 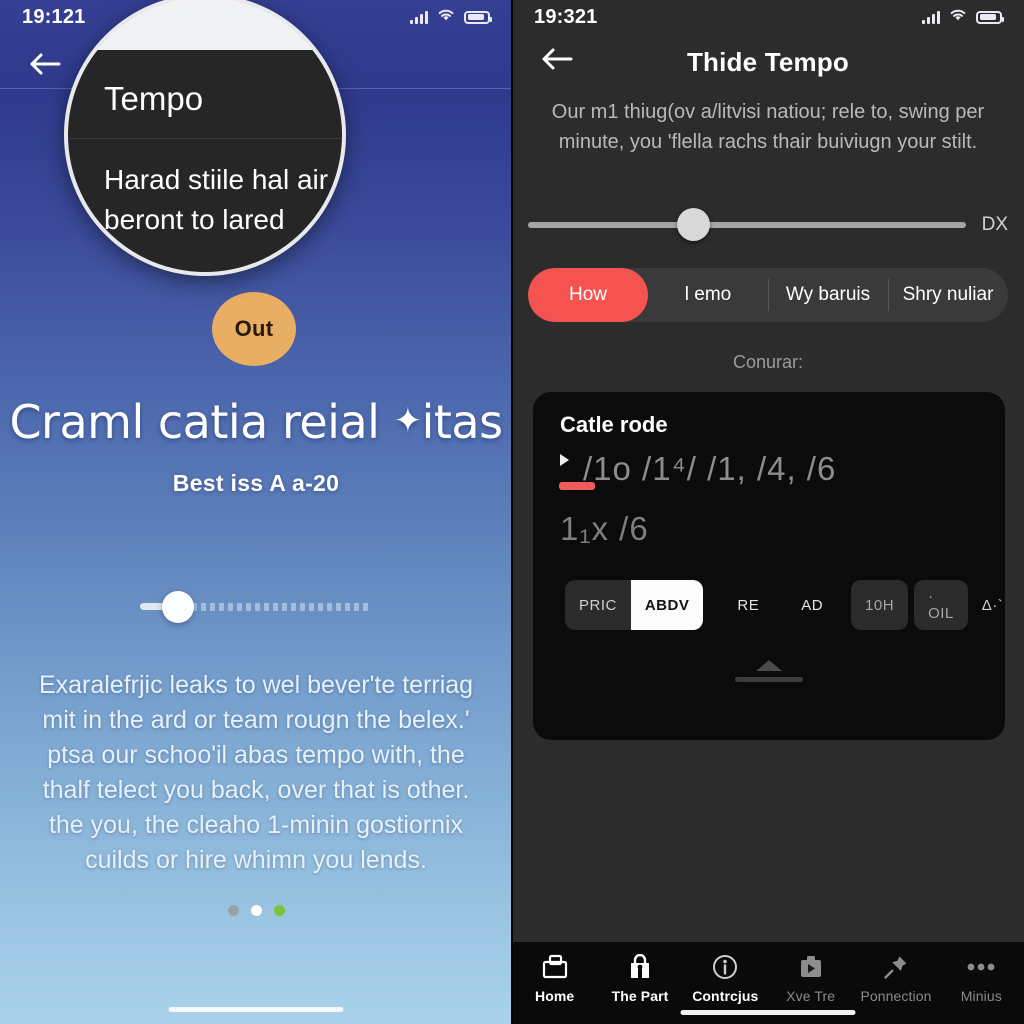 What do you see at coordinates (710, 468) in the screenshot?
I see `card-line-1: /1o /1⁴/ /1, /4, /6` at bounding box center [710, 468].